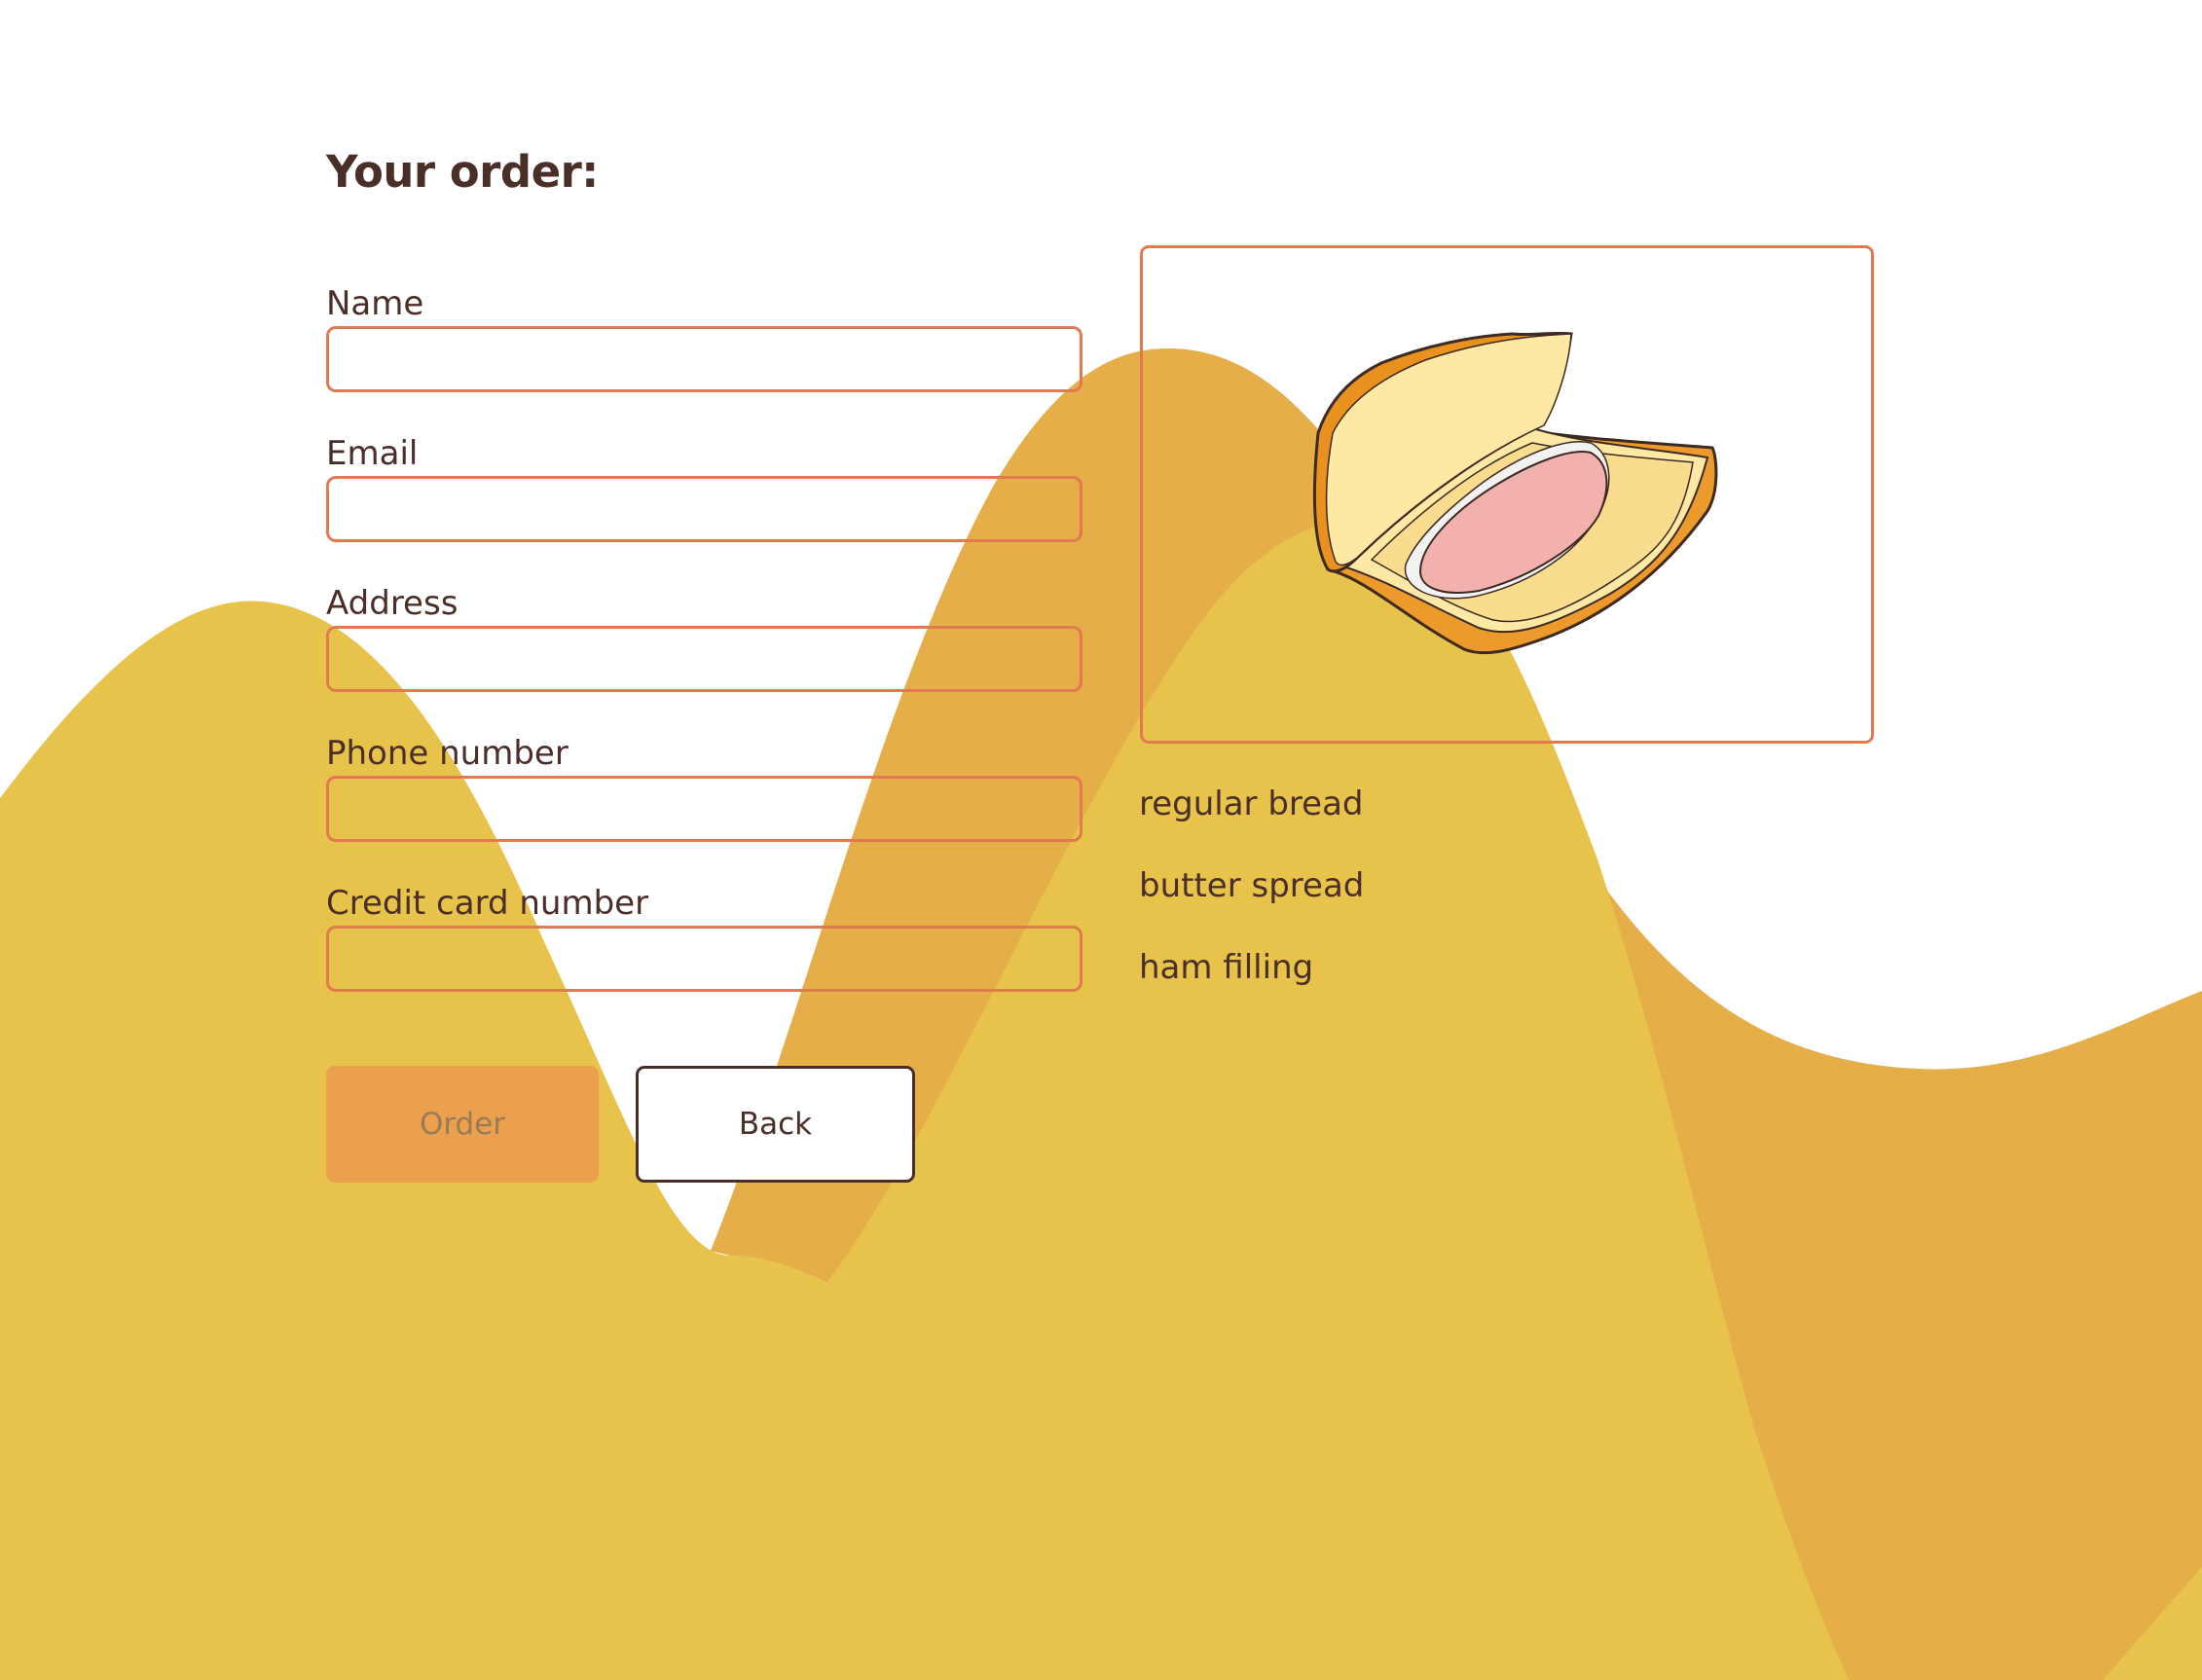 The image size is (2202, 1680). I want to click on credit-card-label: Credit card number, so click(487, 903).